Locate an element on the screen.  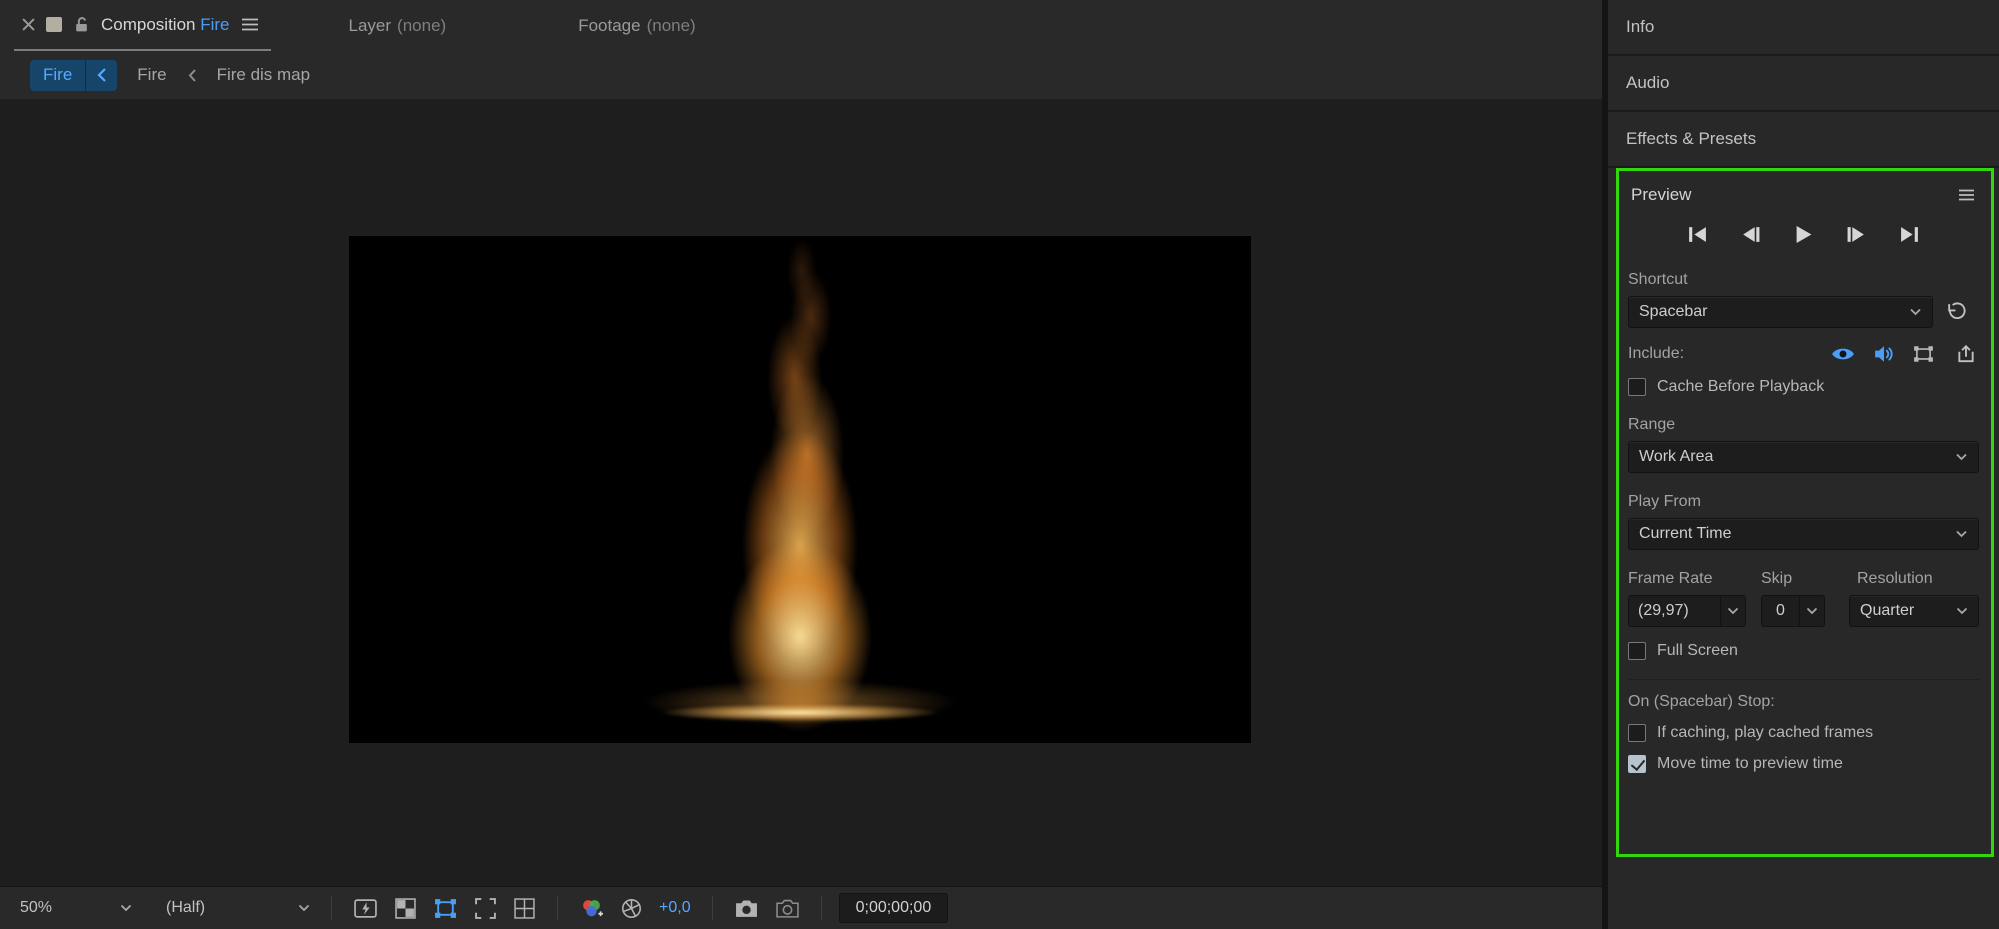
tab-layer-value: (none) is located at coordinates (422, 25).